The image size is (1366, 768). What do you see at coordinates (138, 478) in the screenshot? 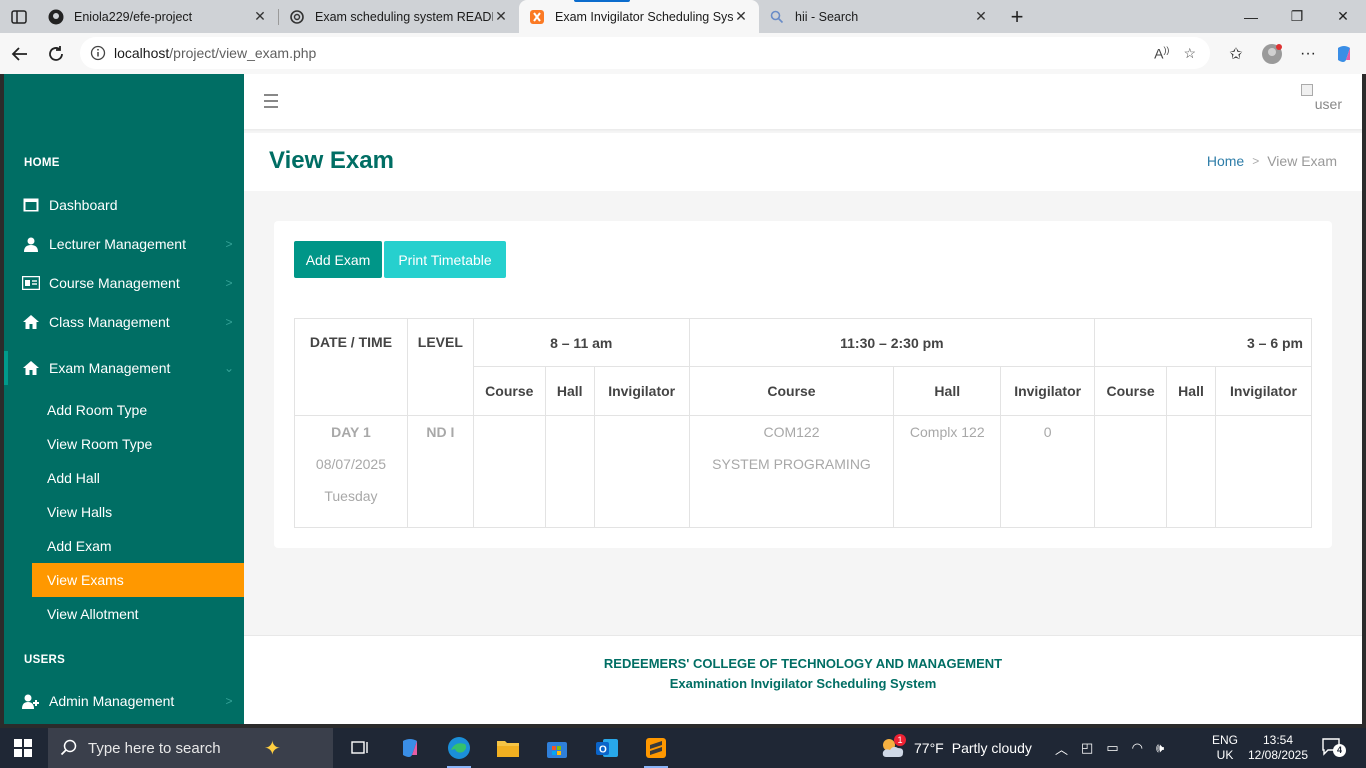
I see `sidebar-subitem-add-hall: Add Hall` at bounding box center [138, 478].